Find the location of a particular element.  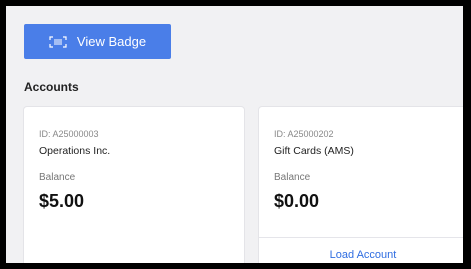

balance-value: $0.00 is located at coordinates (297, 201).